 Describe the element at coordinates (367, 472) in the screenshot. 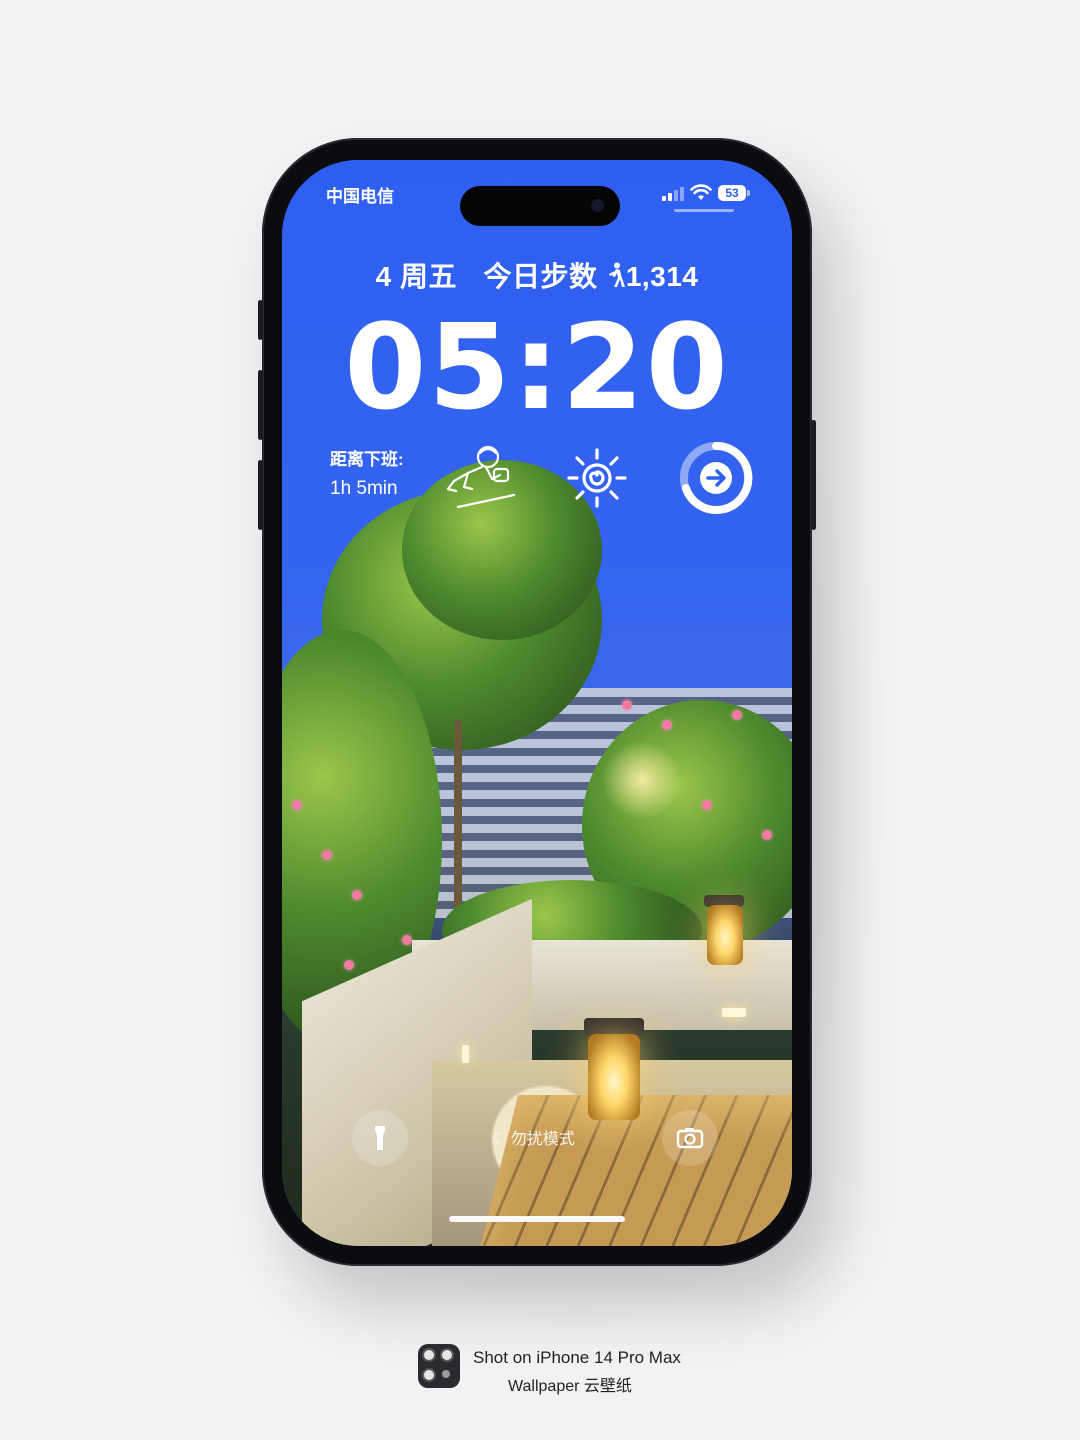

I see `offwork-countdown-widget: 距离下班: 1h 5min` at that location.